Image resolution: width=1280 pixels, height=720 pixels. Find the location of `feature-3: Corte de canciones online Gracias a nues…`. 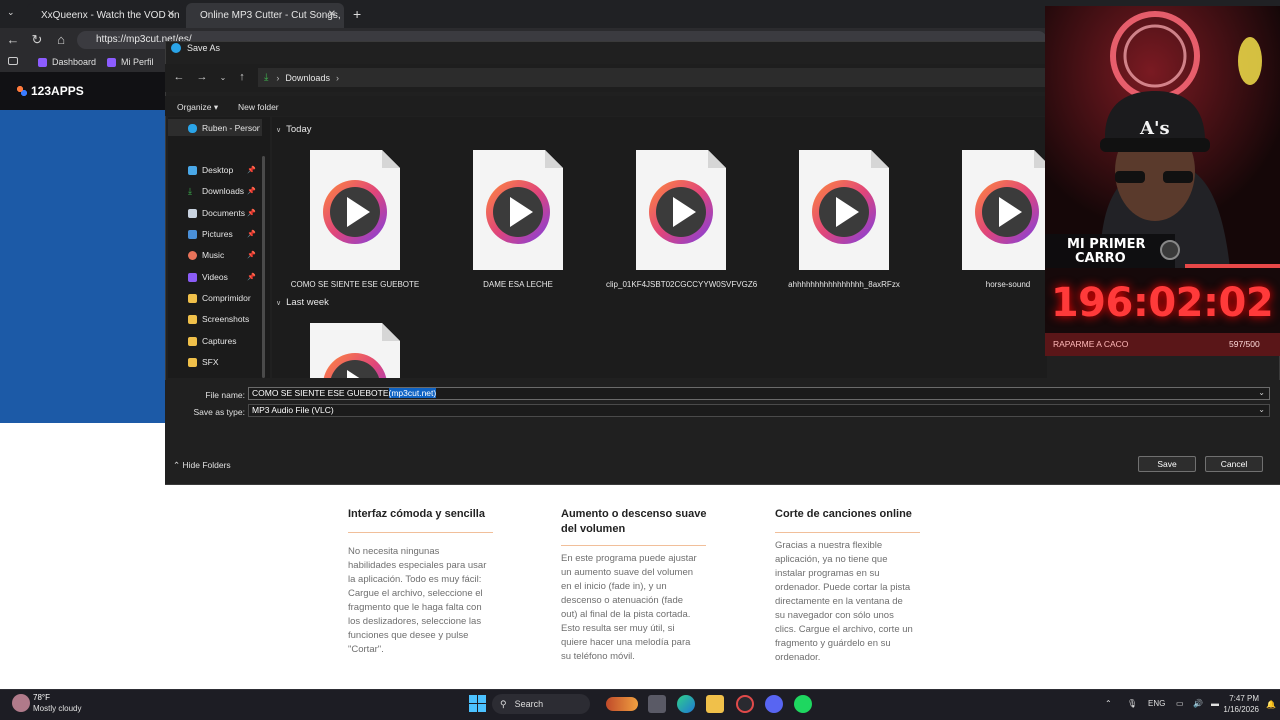

feature-3: Corte de canciones online Gracias a nues… is located at coordinates (855, 586).